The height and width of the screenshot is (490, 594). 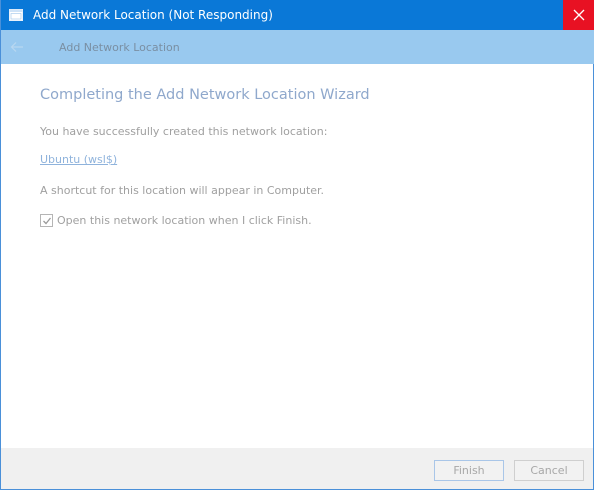 I want to click on back-arrow-icon, so click(x=16, y=47).